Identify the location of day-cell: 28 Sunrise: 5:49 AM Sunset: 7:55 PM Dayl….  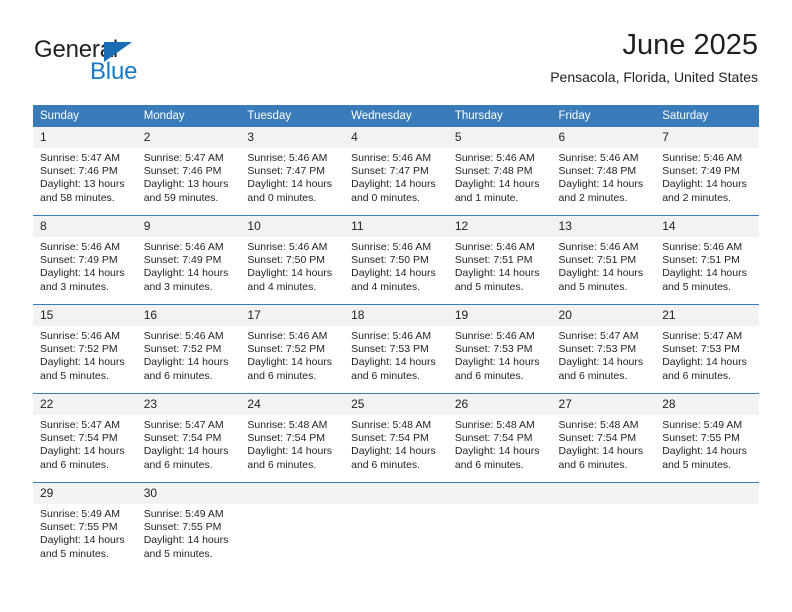
(707, 438).